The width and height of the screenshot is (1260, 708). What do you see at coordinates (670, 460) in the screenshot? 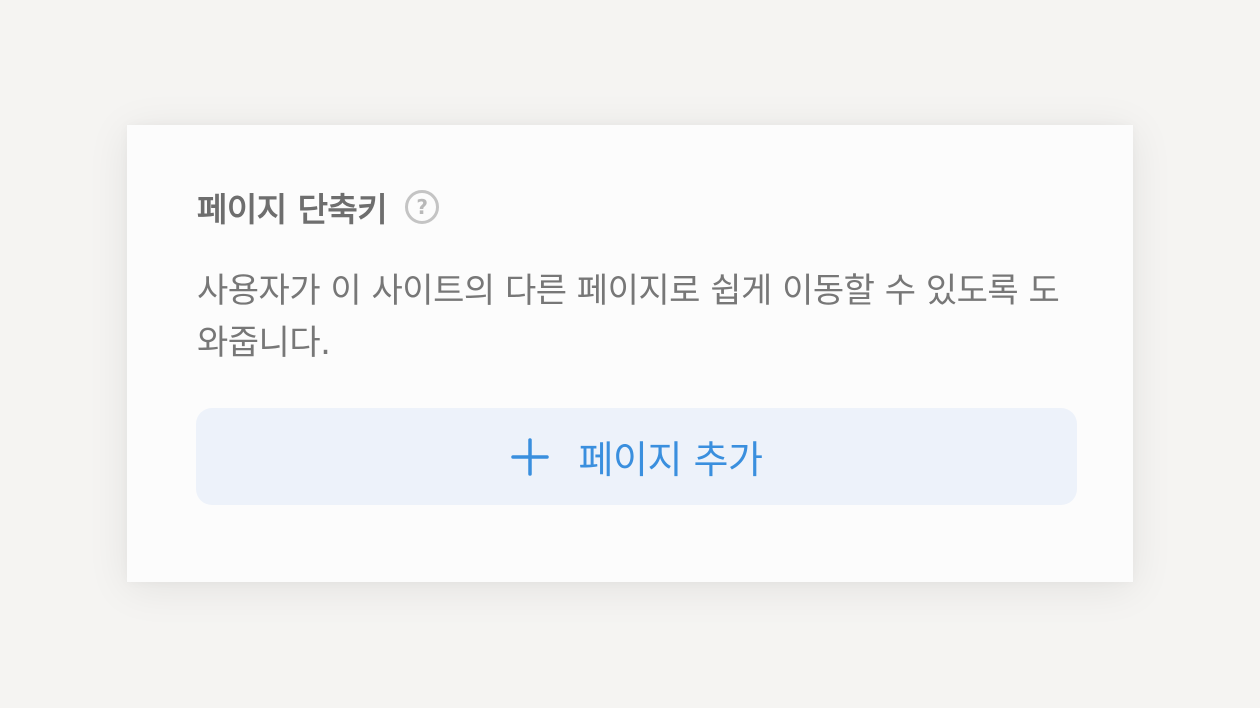
I see `add-page-label: 페이지 추가` at bounding box center [670, 460].